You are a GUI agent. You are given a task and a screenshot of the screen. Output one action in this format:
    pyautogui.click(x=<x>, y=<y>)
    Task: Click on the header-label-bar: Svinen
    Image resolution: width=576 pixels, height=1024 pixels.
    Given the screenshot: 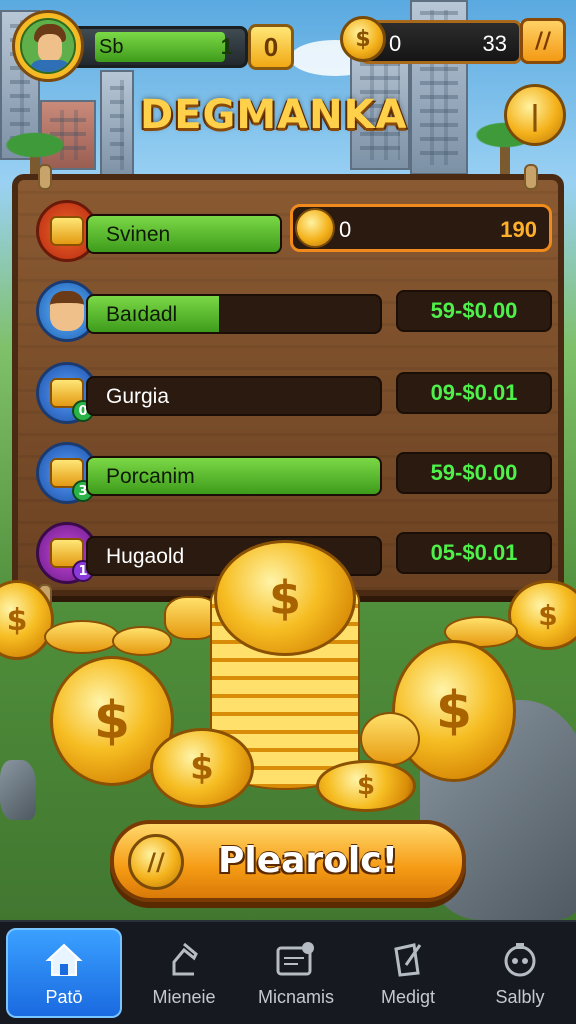 What is the action you would take?
    pyautogui.click(x=184, y=234)
    